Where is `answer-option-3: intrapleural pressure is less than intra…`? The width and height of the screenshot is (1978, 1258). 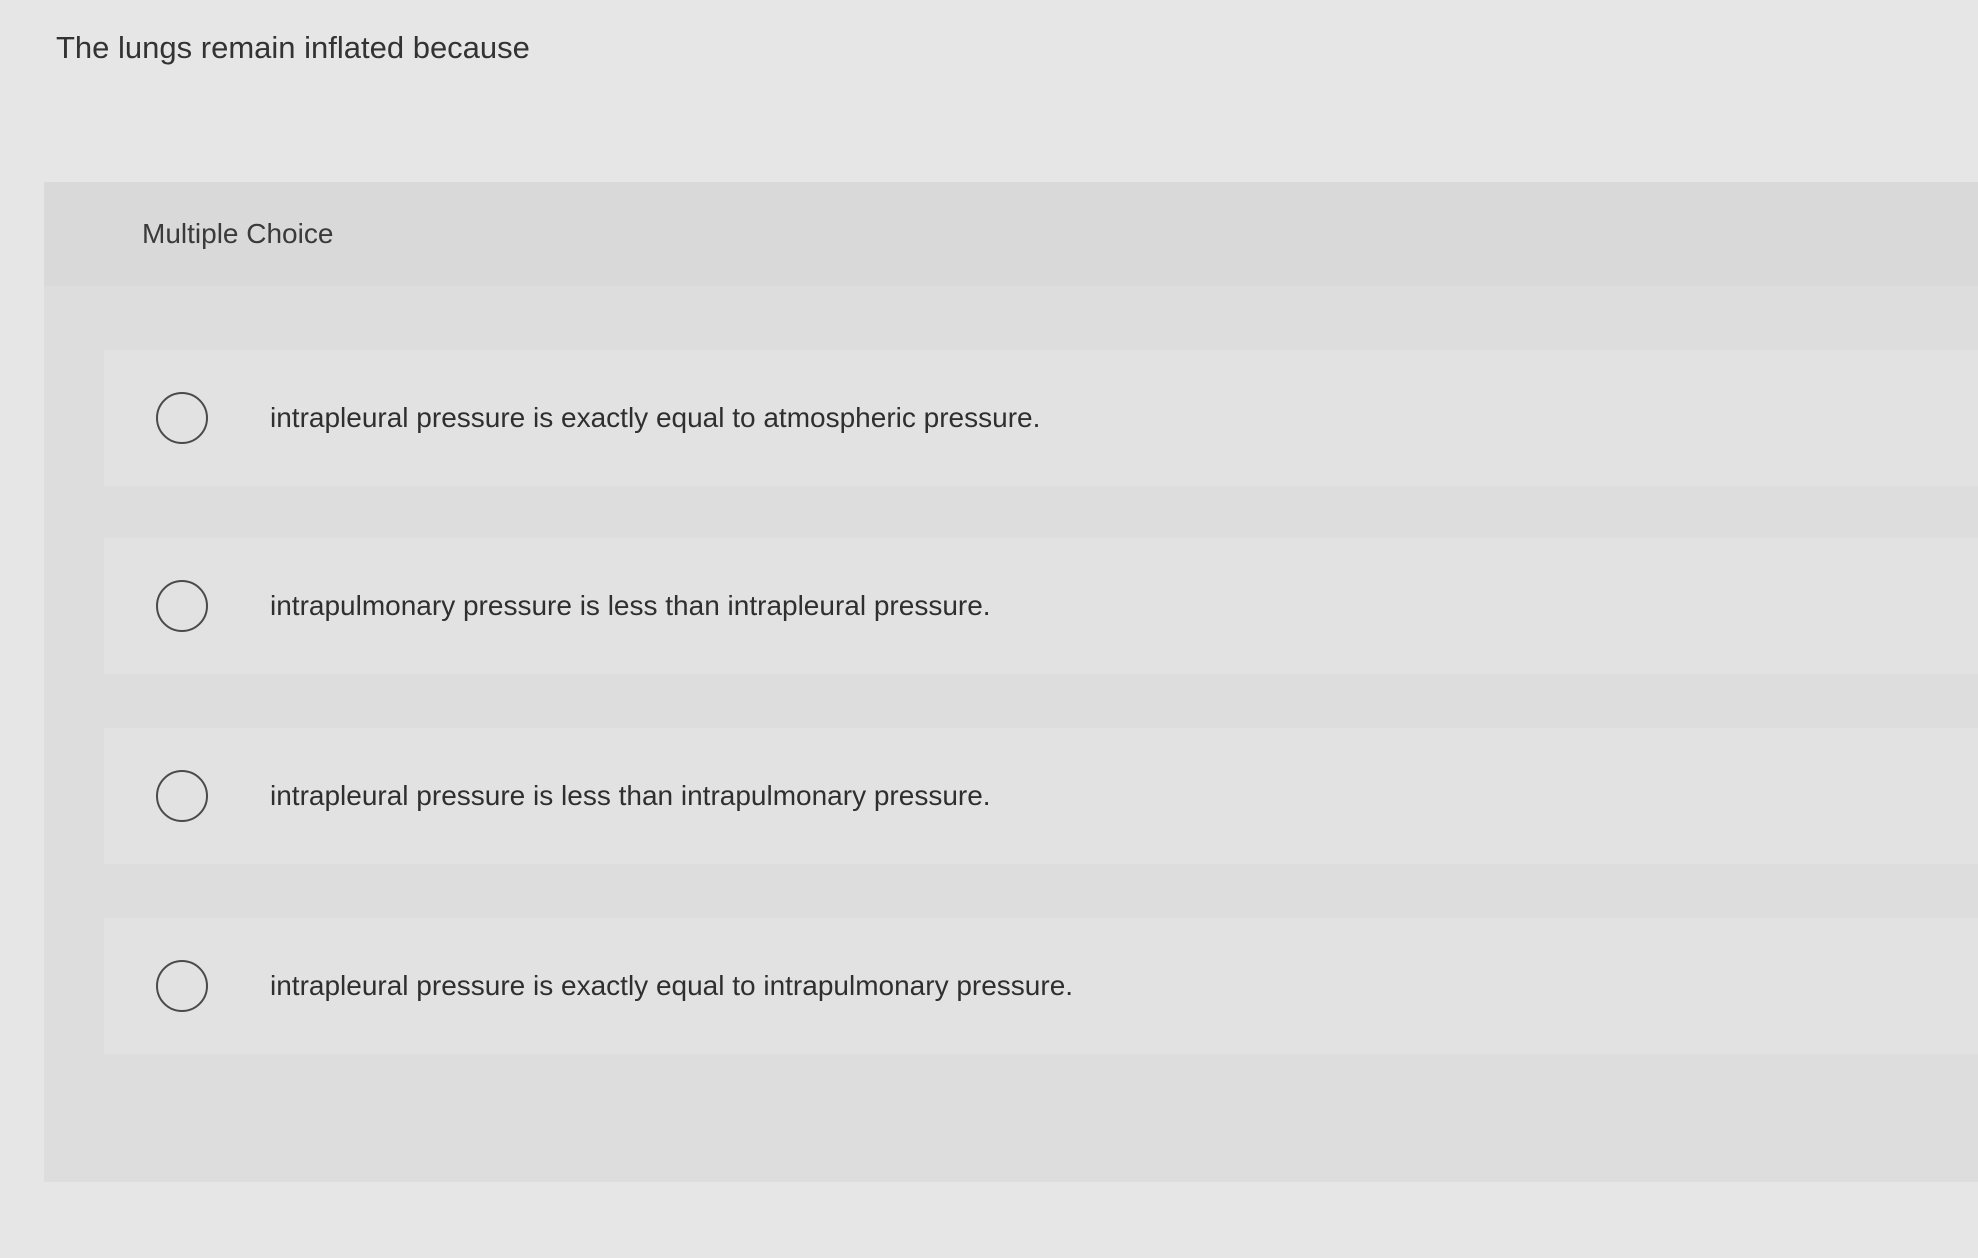 answer-option-3: intrapleural pressure is less than intra… is located at coordinates (1041, 796).